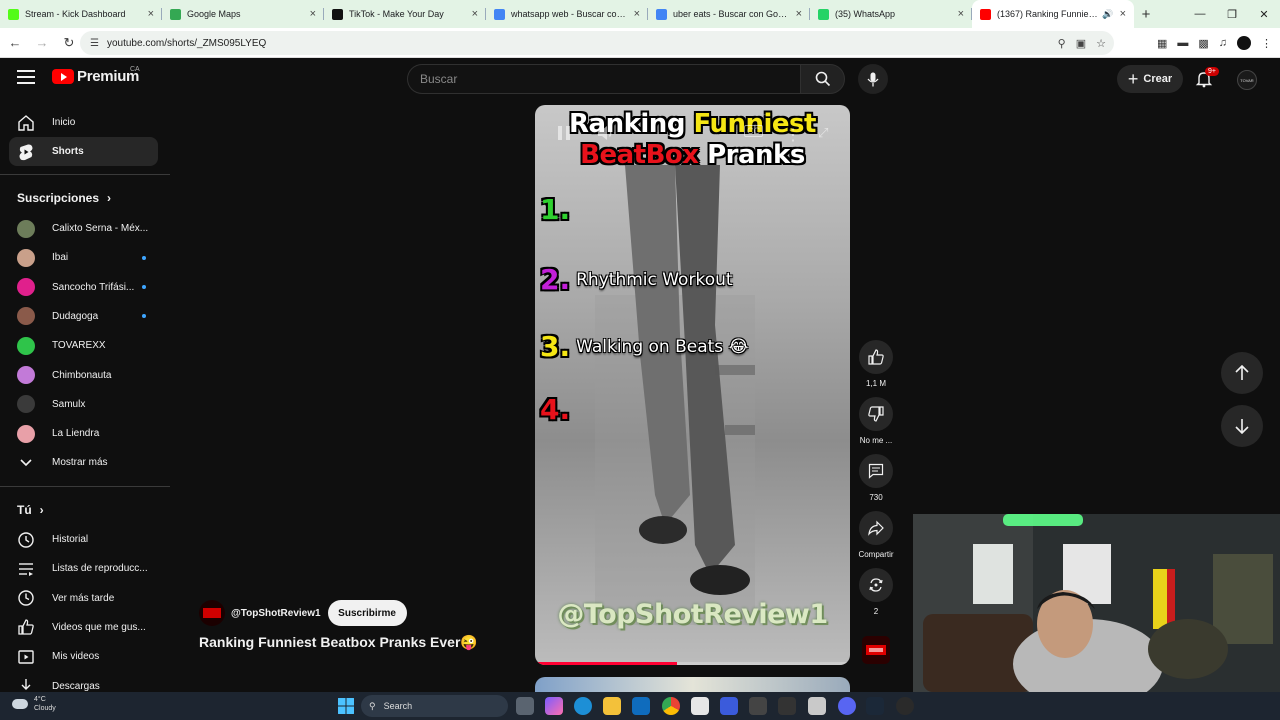 The width and height of the screenshot is (1280, 720). I want to click on close-window-icon: ✕, so click(1264, 14).